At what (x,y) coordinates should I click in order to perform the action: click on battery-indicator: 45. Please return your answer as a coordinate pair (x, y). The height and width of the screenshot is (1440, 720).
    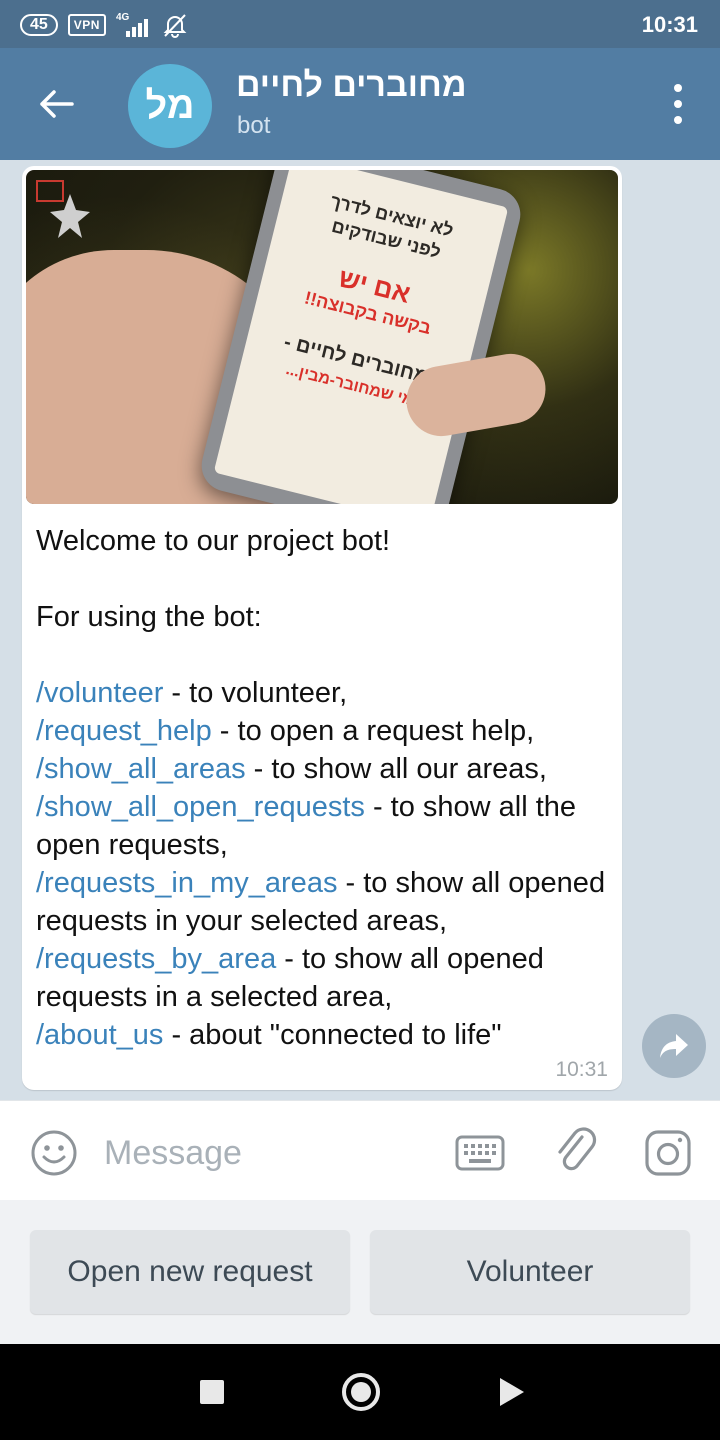
    Looking at the image, I should click on (39, 25).